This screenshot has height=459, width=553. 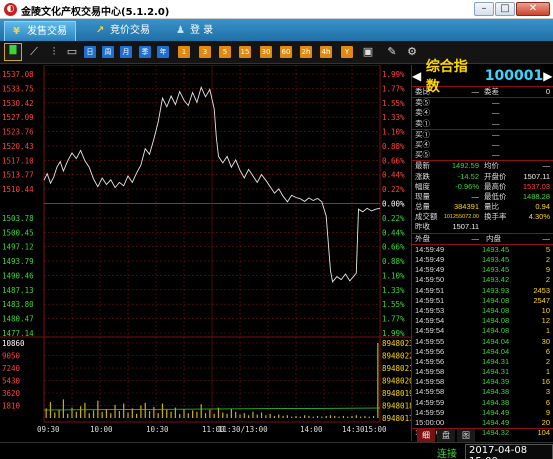 What do you see at coordinates (11, 381) in the screenshot?
I see `volume-tick-label: 5430` at bounding box center [11, 381].